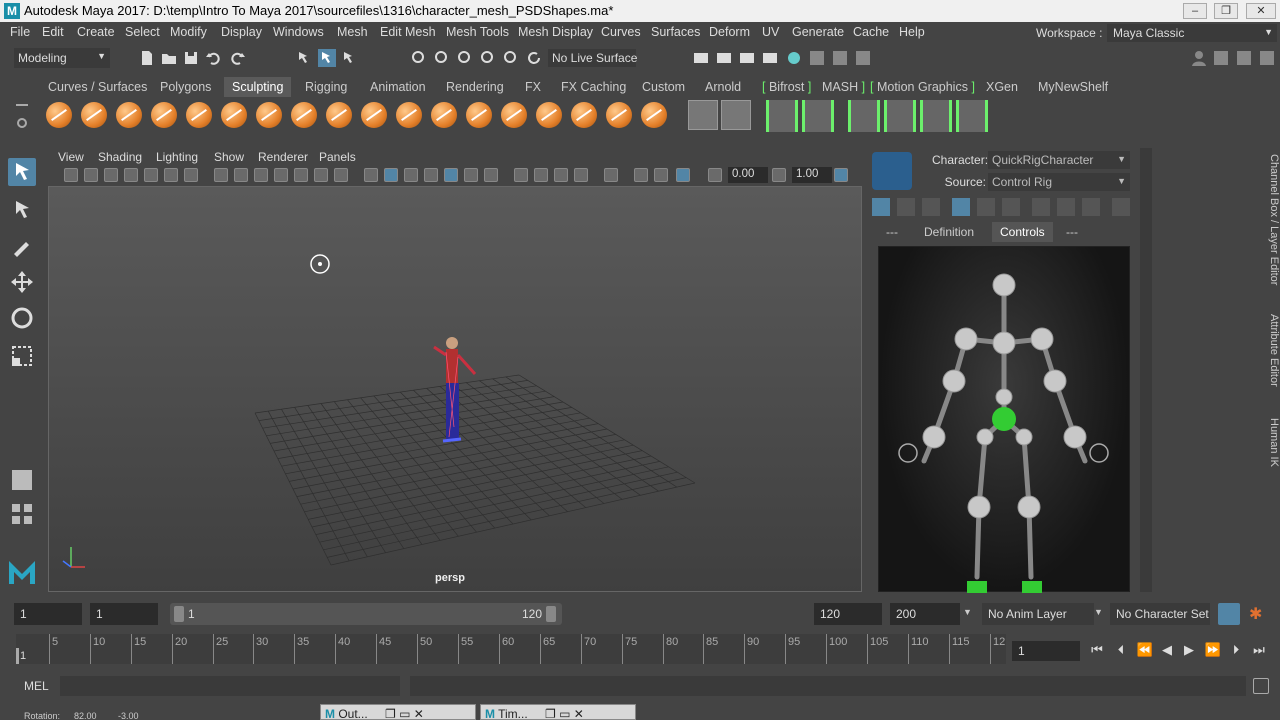 This screenshot has height=720, width=1280. I want to click on image-plane-icon, so click(131, 175).